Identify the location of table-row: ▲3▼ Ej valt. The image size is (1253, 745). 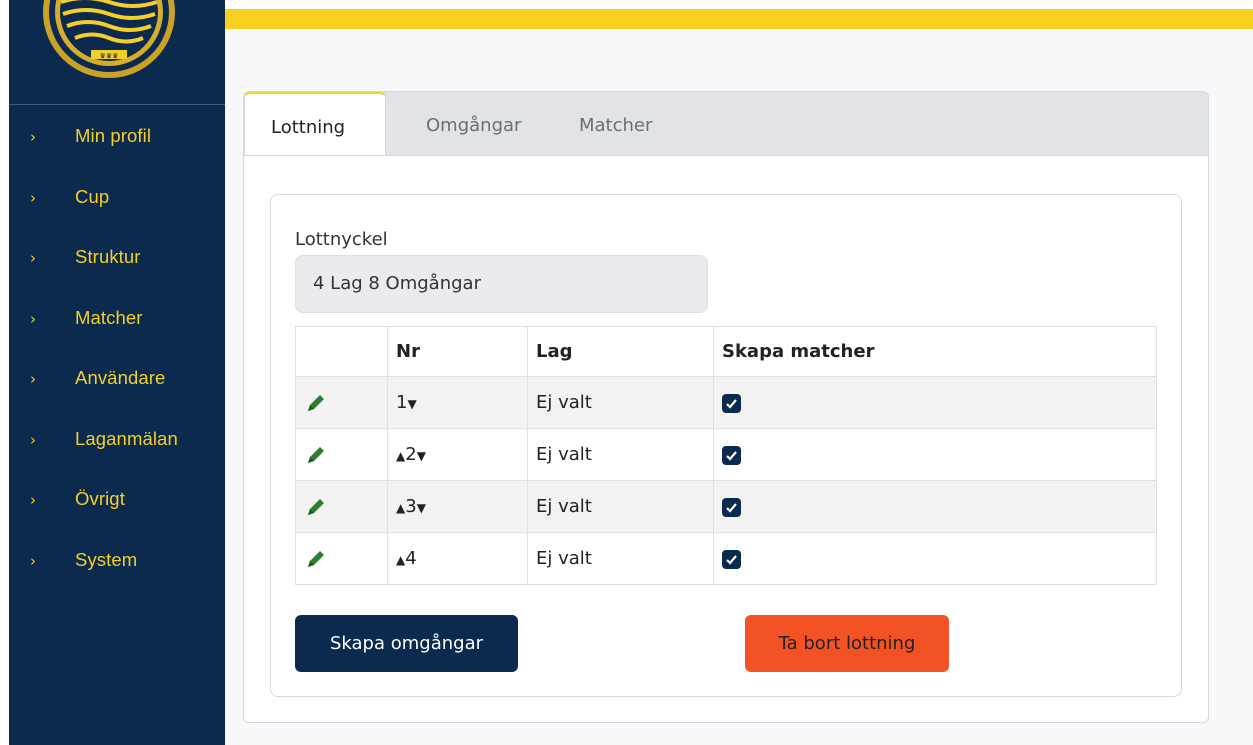
(726, 506).